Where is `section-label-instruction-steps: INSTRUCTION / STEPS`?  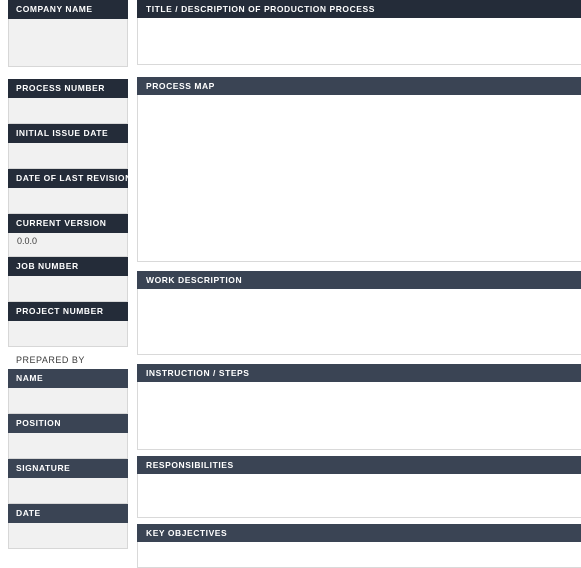 section-label-instruction-steps: INSTRUCTION / STEPS is located at coordinates (359, 373).